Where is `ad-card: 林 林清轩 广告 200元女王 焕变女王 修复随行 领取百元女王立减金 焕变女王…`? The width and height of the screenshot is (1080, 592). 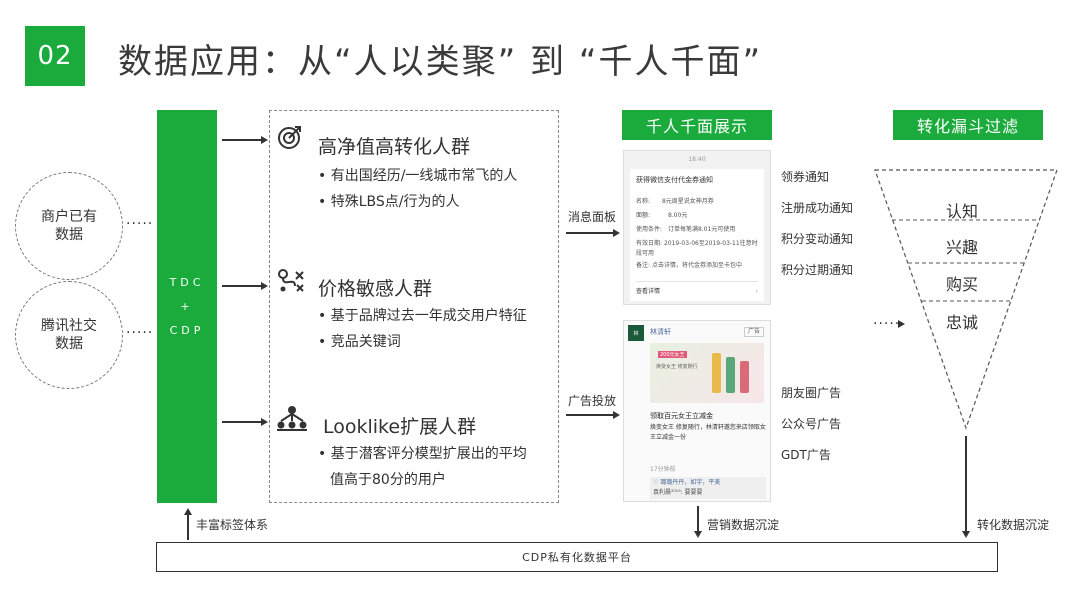 ad-card: 林 林清轩 广告 200元女王 焕变女王 修复随行 领取百元女王立减金 焕变女王… is located at coordinates (697, 411).